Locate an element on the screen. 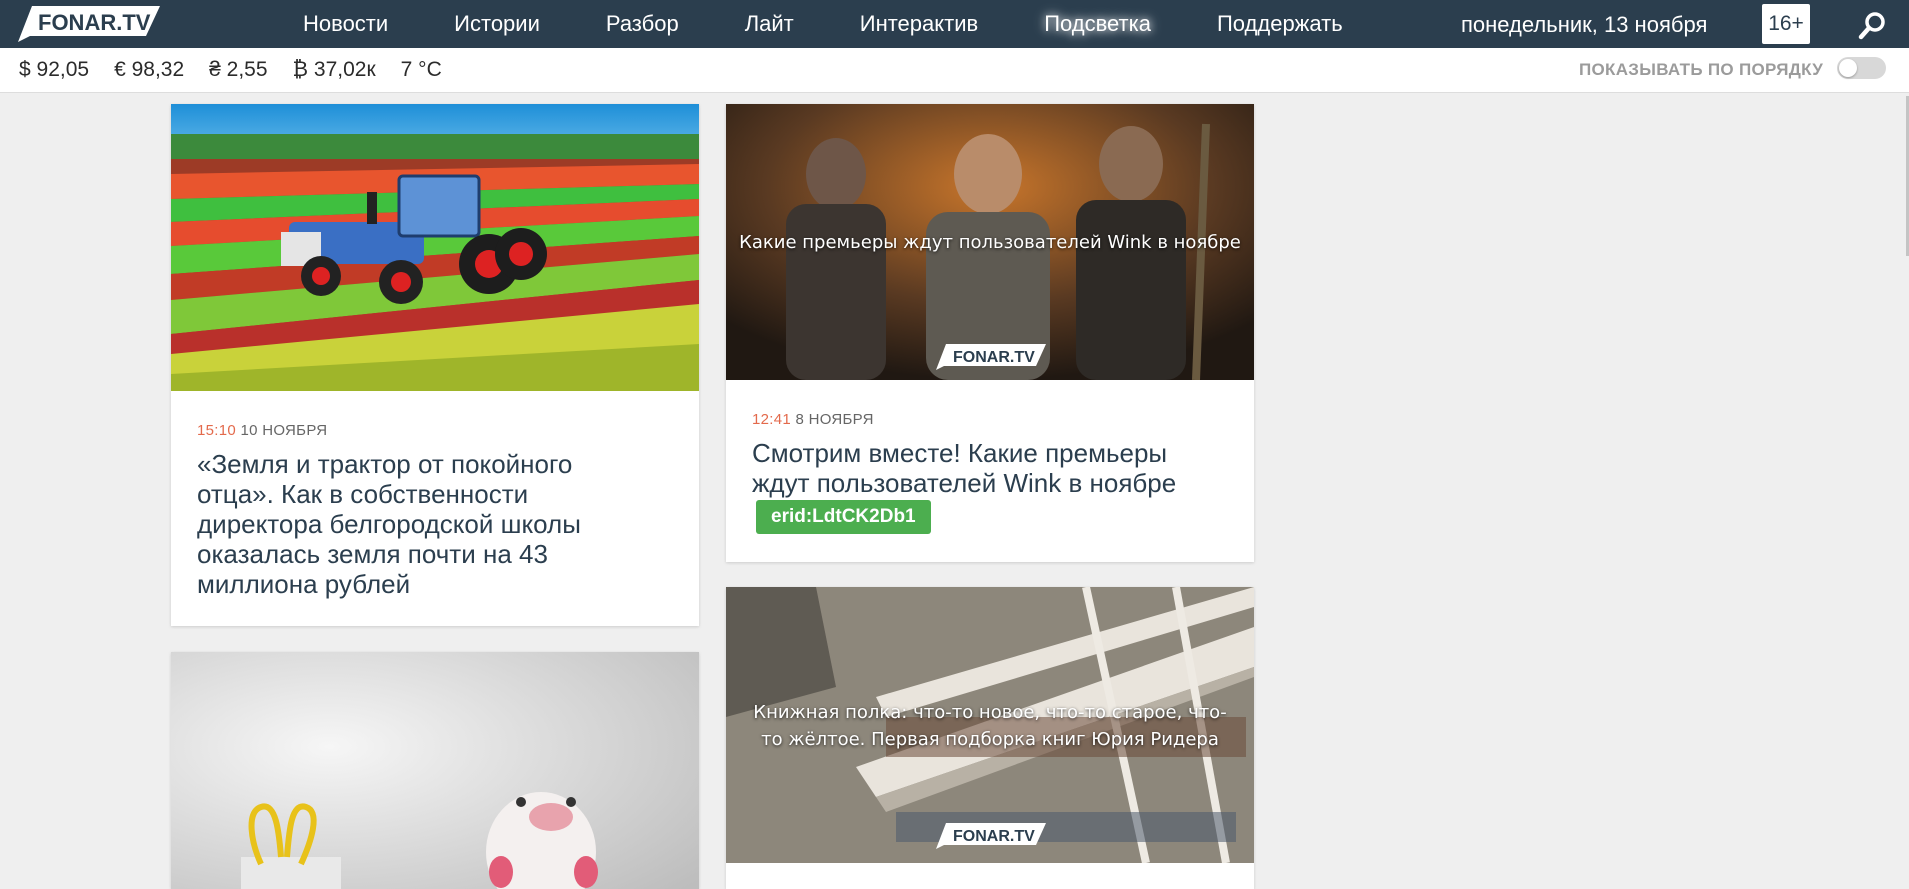 Image resolution: width=1909 pixels, height=889 pixels. erid-badge: erid:LdtCK2Db1 is located at coordinates (843, 517).